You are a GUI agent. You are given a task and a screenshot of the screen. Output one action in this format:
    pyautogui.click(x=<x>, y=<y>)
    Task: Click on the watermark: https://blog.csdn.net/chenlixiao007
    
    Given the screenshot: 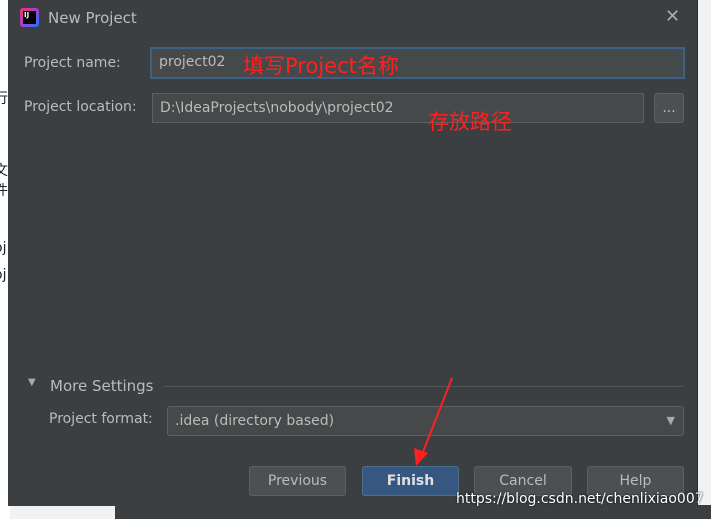 What is the action you would take?
    pyautogui.click(x=580, y=499)
    